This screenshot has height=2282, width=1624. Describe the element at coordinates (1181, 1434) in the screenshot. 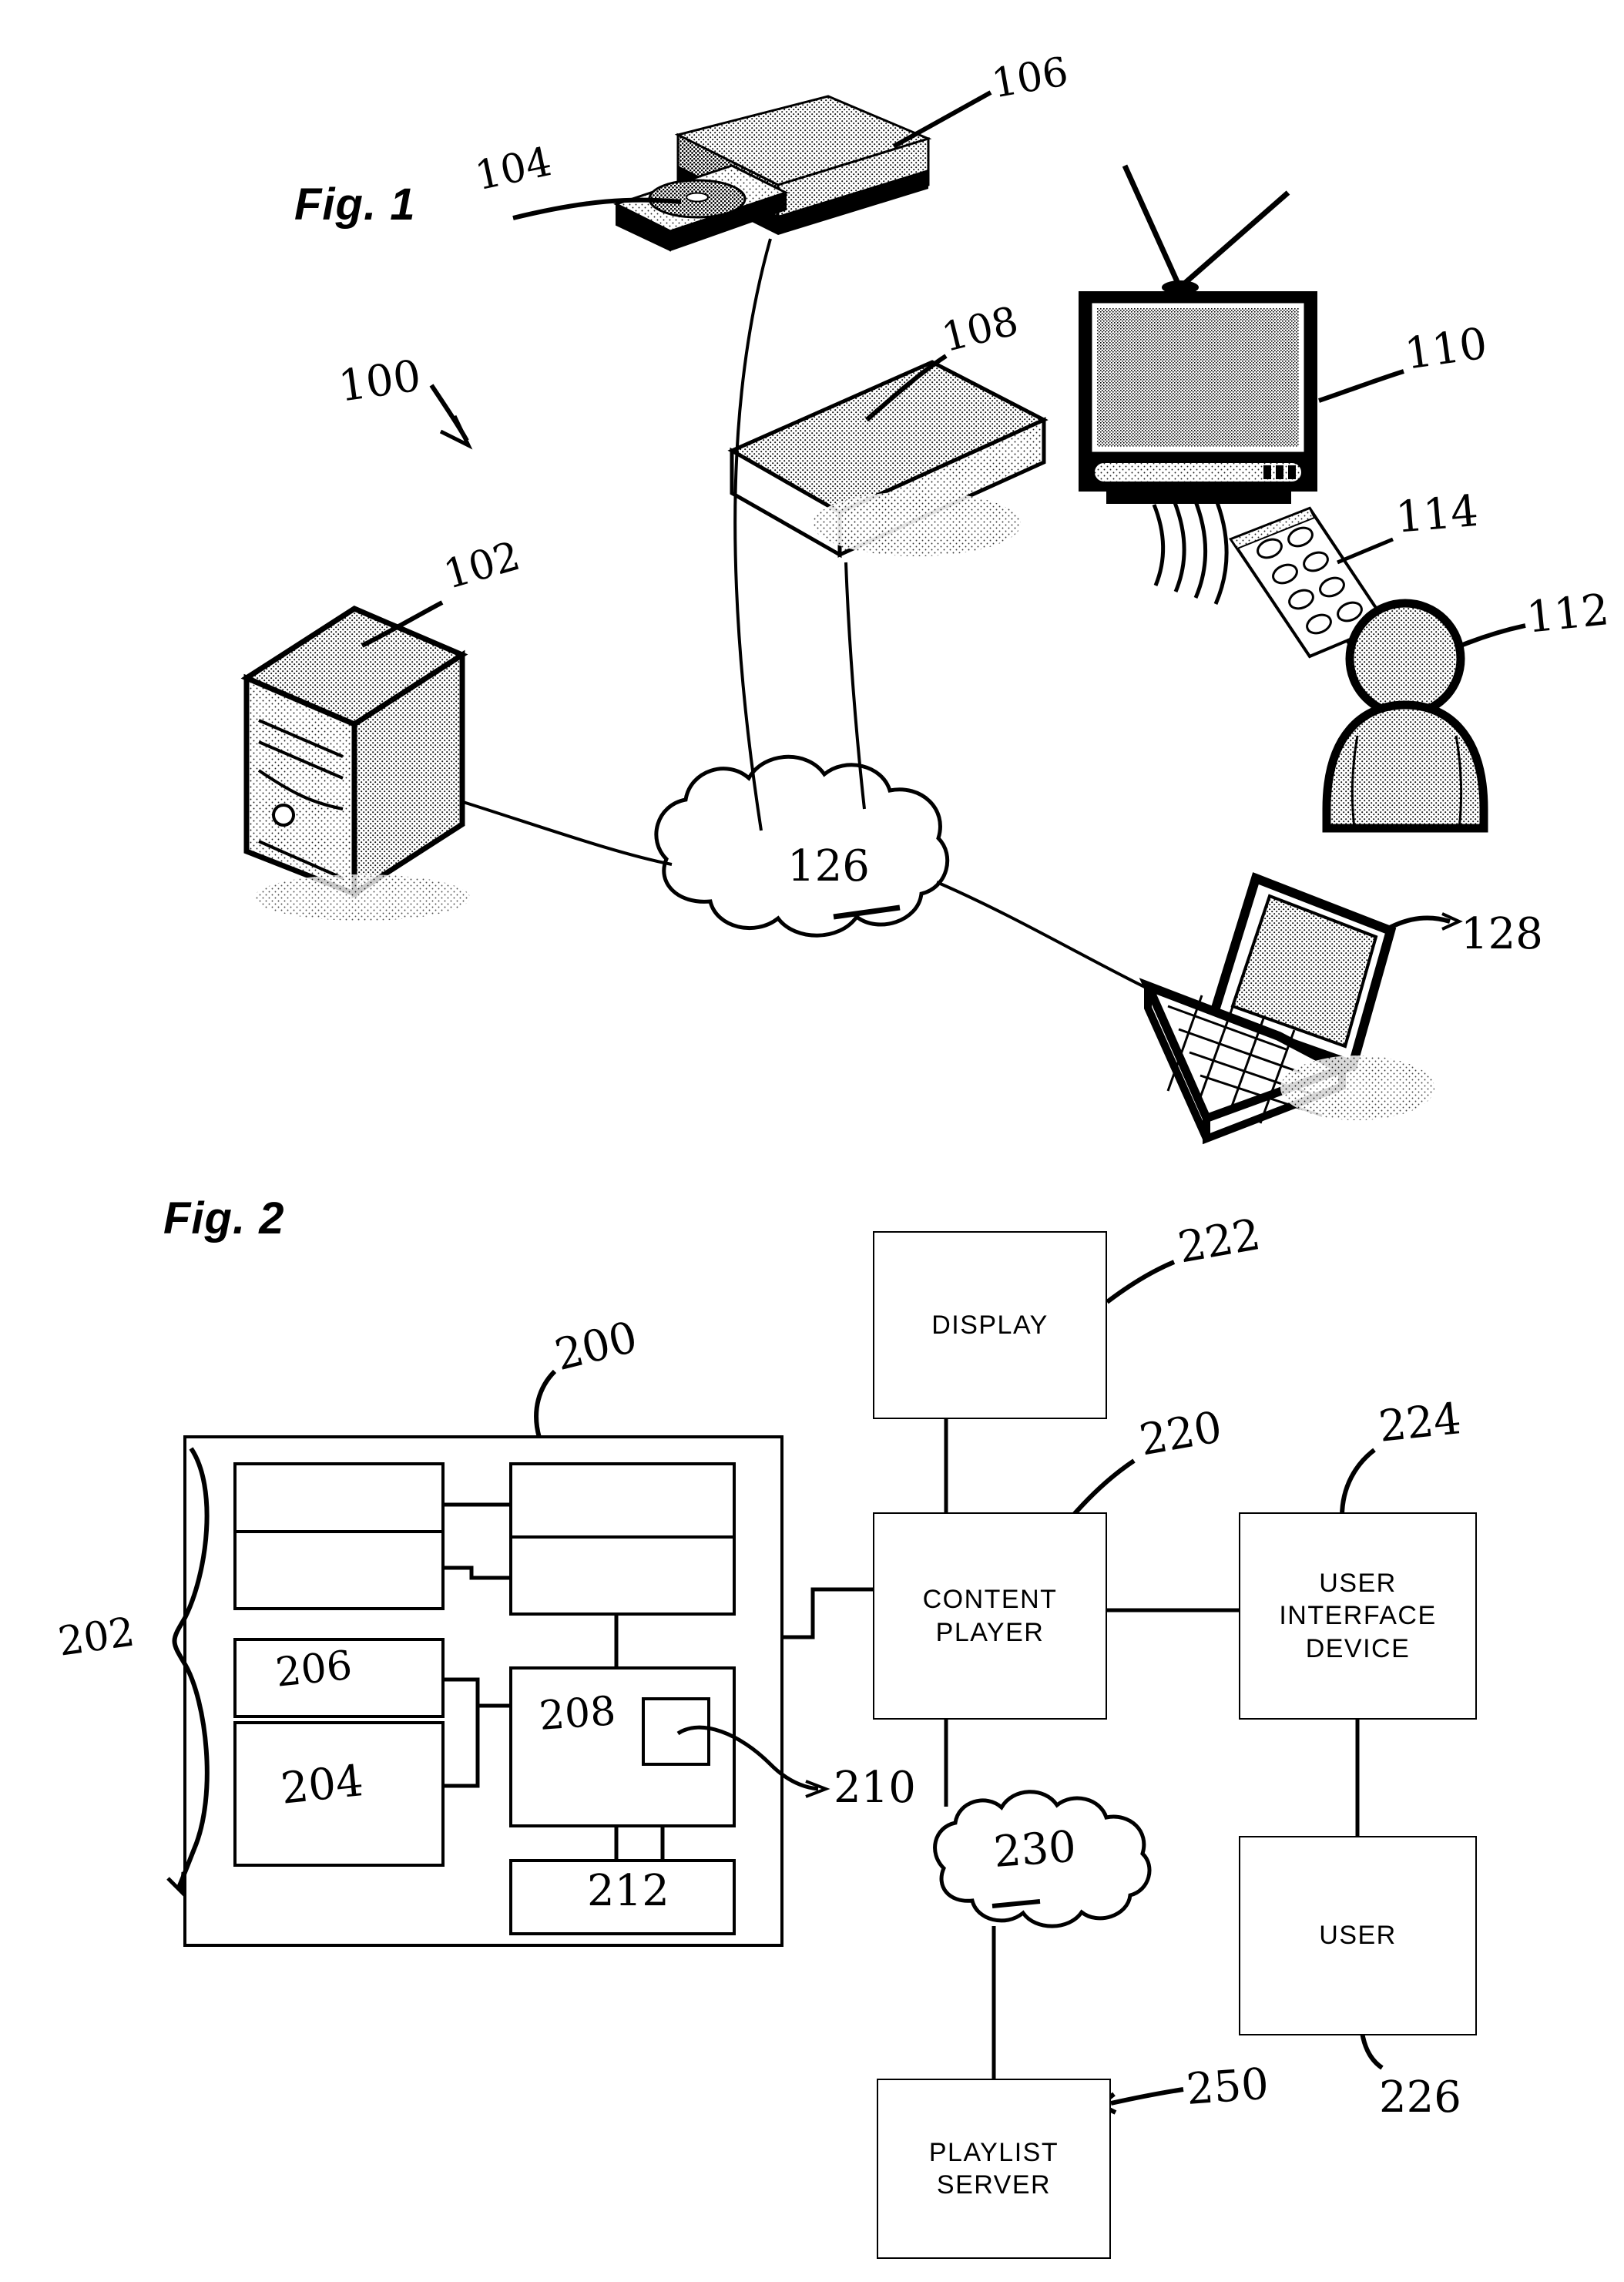

I see `reference-numeral-220: 220` at that location.